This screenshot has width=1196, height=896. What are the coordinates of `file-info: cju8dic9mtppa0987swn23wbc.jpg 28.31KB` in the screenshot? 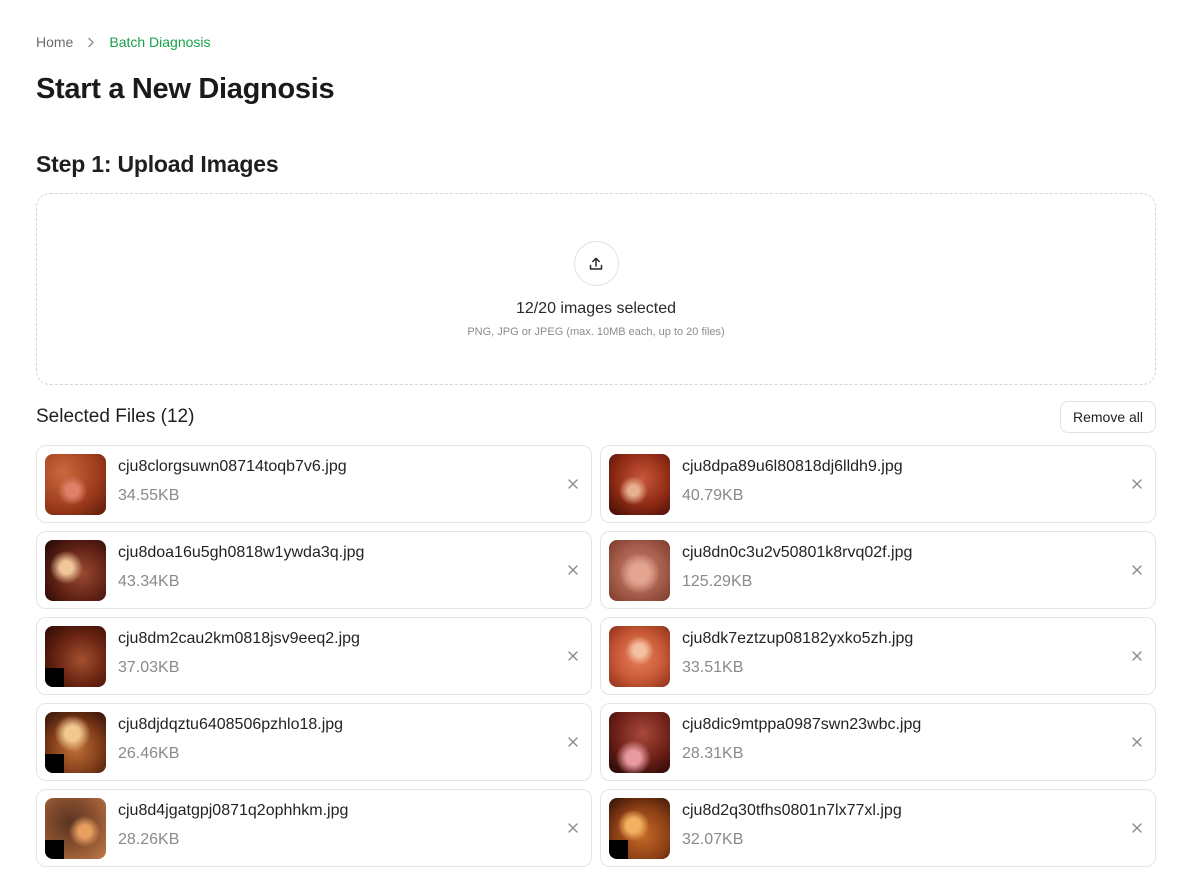 It's located at (801, 739).